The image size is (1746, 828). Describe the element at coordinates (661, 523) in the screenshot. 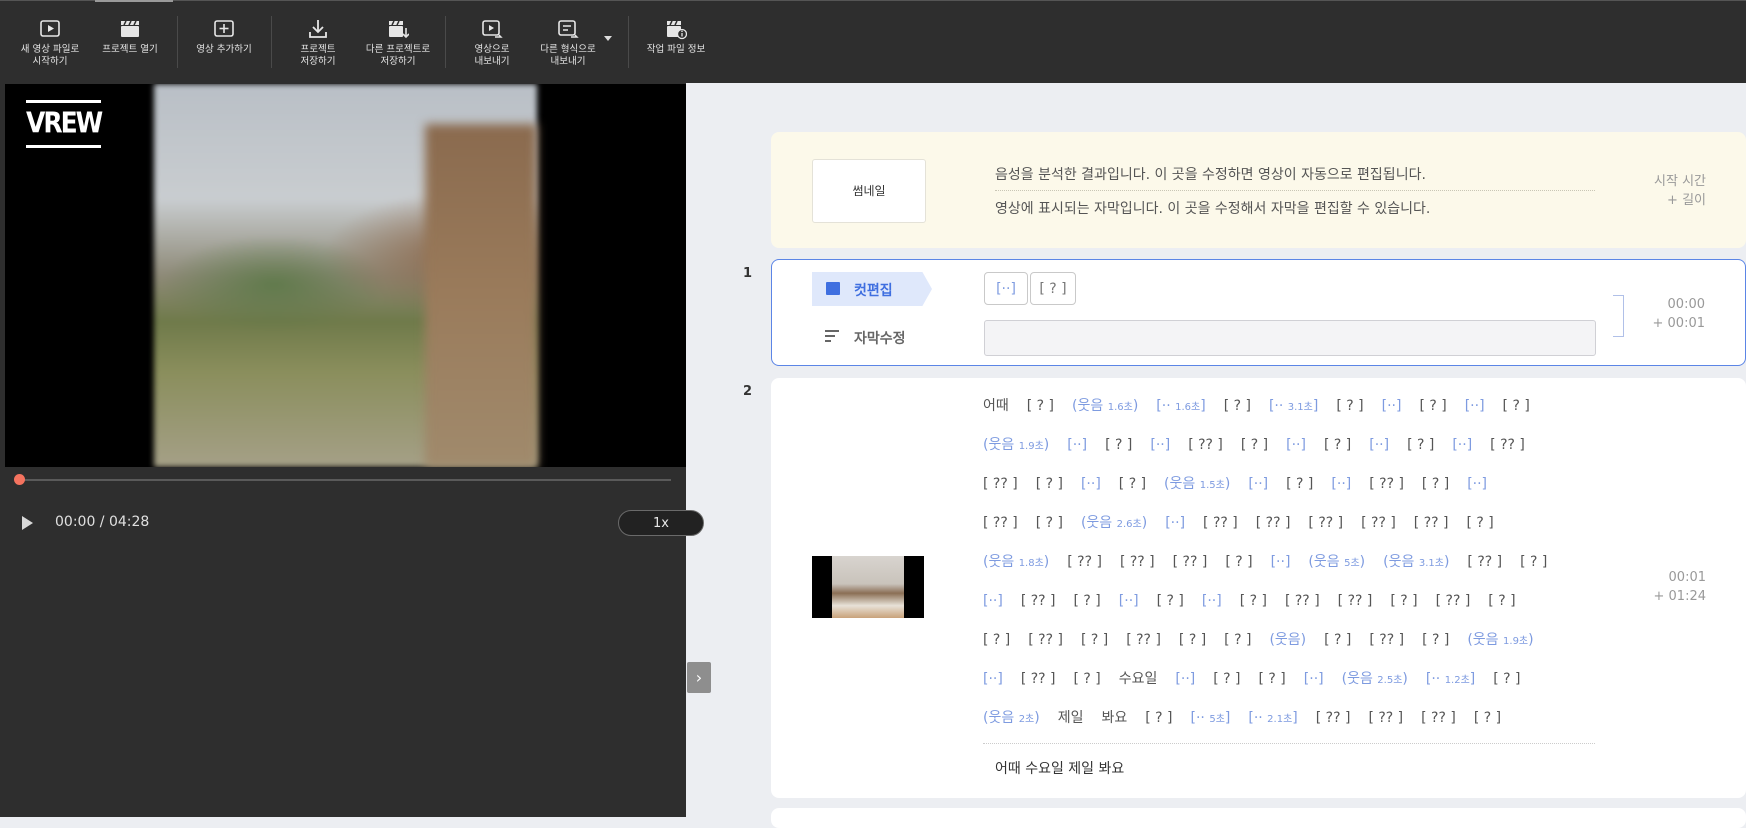

I see `speed-button: 1x` at that location.